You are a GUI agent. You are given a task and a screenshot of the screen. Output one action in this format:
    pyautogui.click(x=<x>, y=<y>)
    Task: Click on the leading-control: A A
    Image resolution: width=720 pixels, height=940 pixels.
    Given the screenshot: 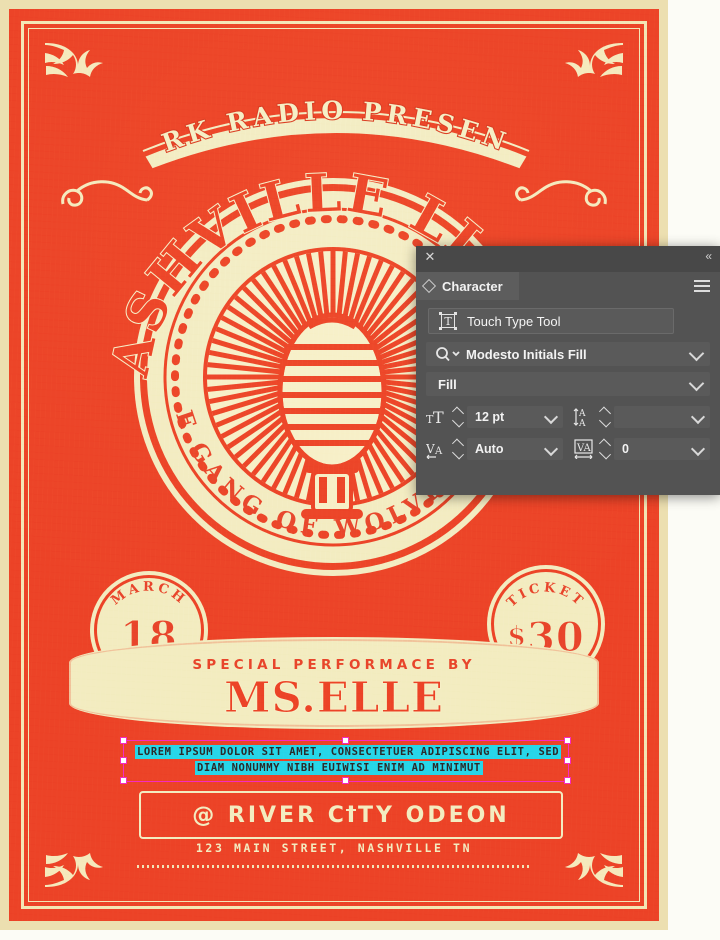 What is the action you would take?
    pyautogui.click(x=641, y=417)
    